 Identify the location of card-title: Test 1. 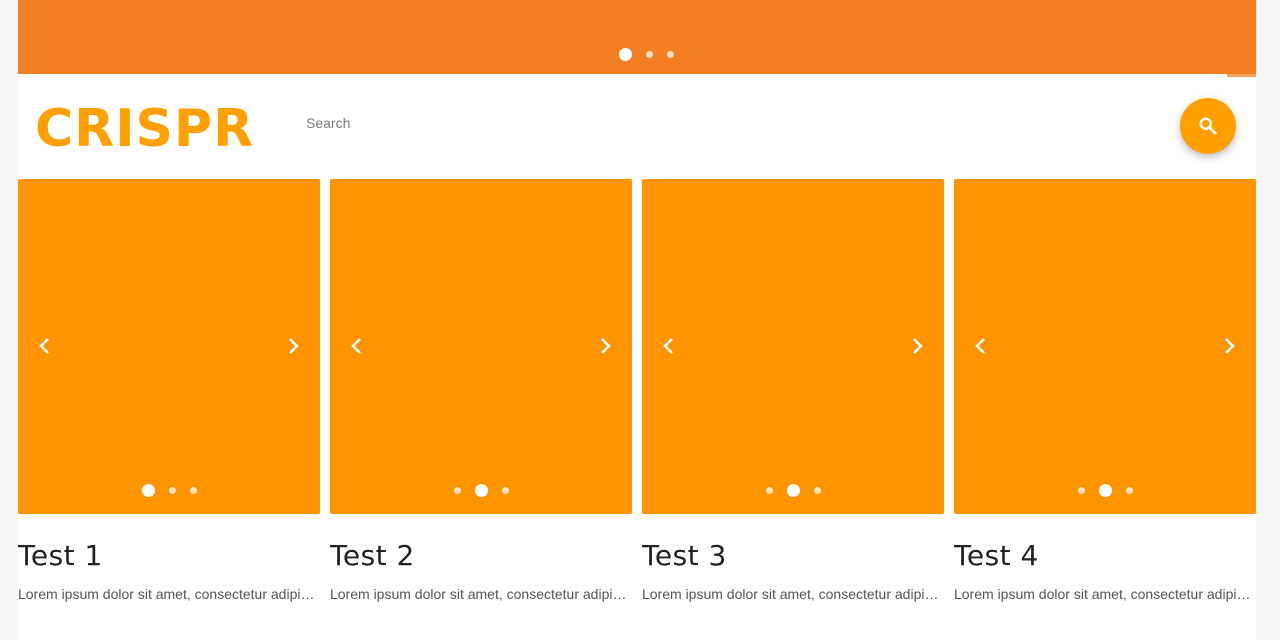
(60, 556).